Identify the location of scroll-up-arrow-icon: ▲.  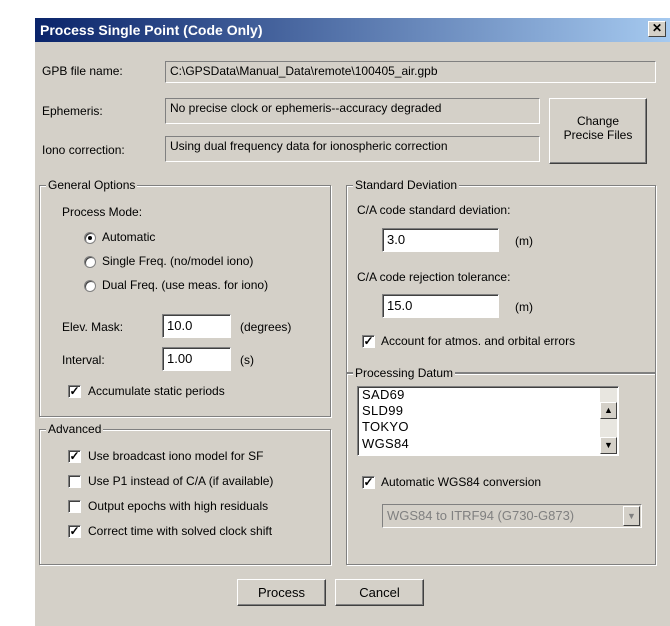
(608, 410).